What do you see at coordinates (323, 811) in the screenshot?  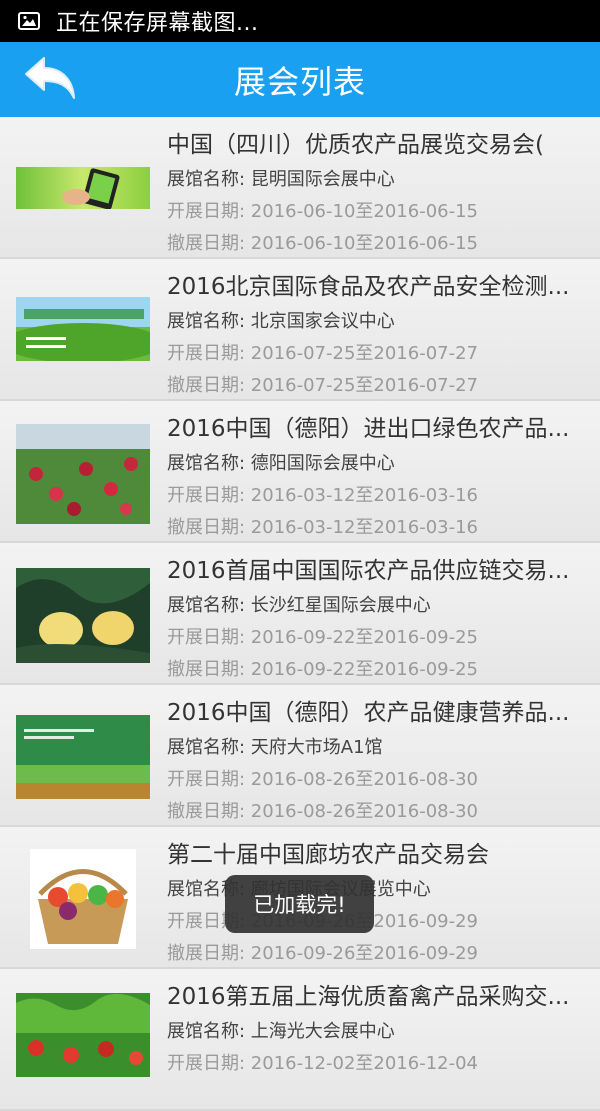 I see `item-end-date: 撤展日期: 2016-08-26至2016-08-30` at bounding box center [323, 811].